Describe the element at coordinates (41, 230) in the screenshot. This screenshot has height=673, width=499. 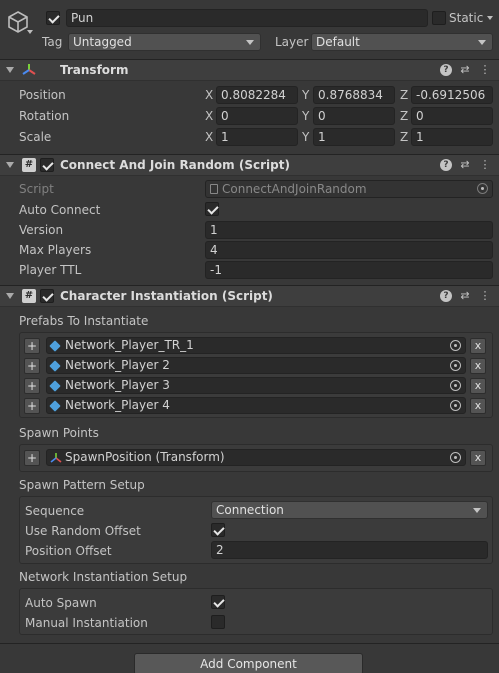
I see `version-label: Version` at that location.